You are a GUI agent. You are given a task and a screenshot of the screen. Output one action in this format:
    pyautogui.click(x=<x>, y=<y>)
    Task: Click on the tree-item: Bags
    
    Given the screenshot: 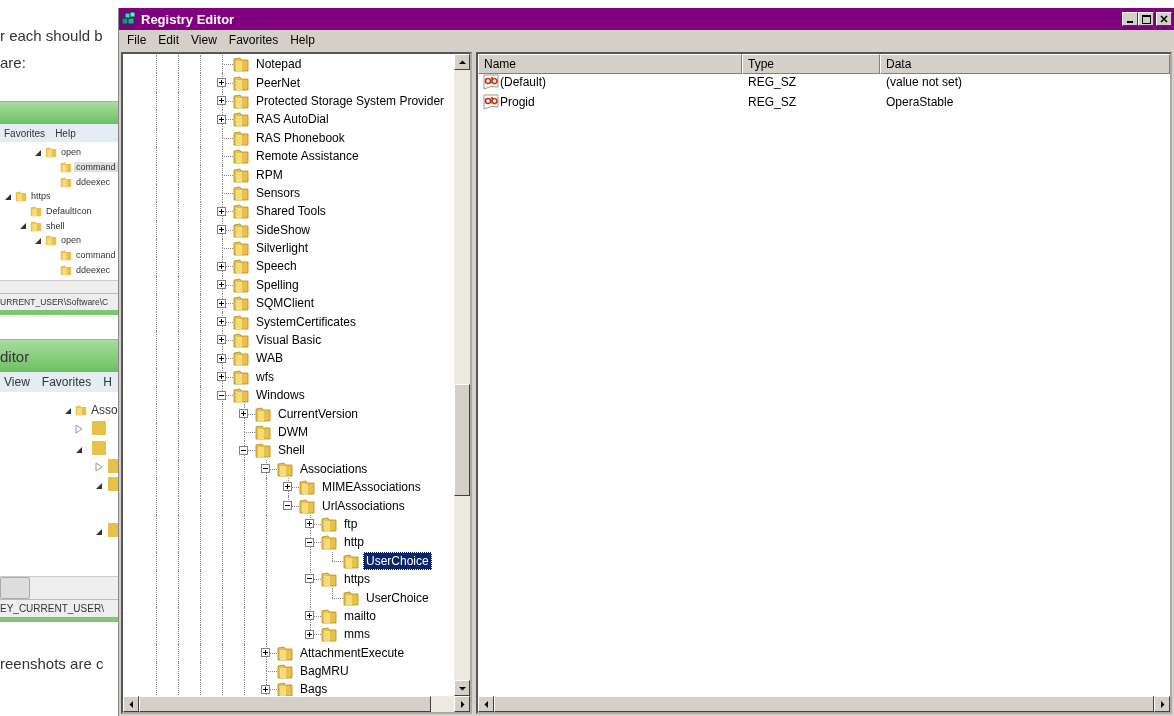 What is the action you would take?
    pyautogui.click(x=314, y=688)
    